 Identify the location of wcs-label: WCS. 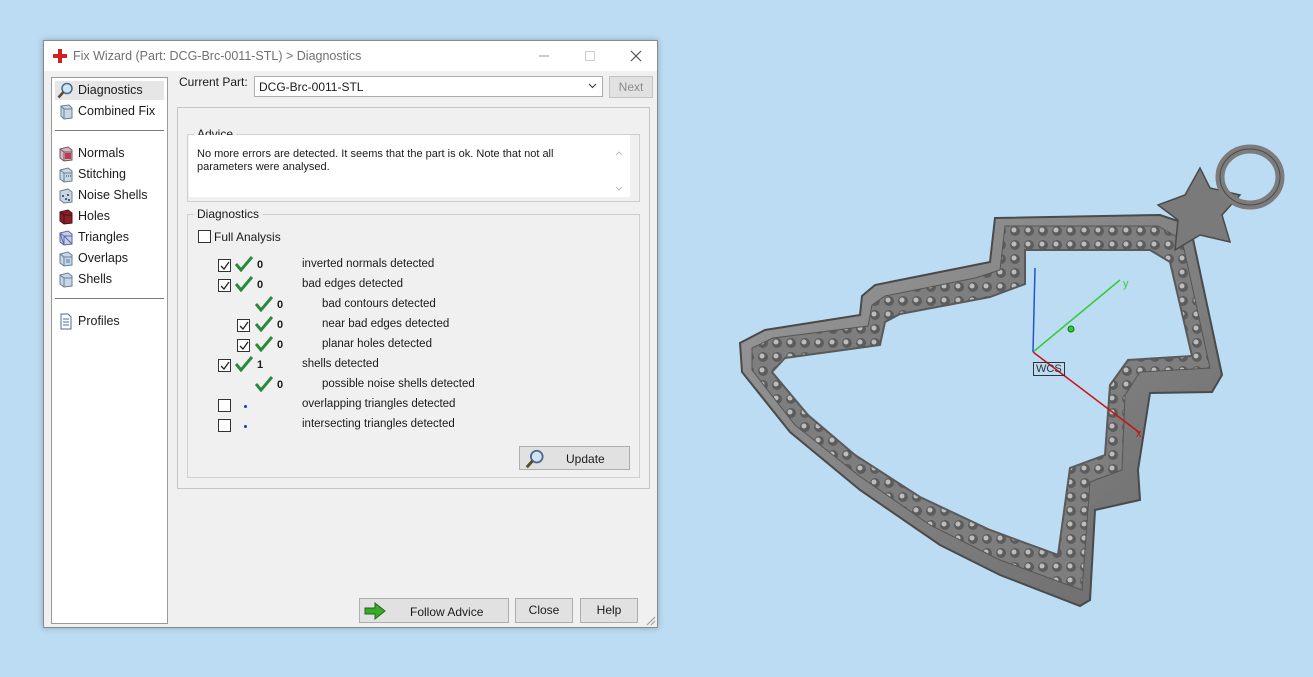
(1049, 369).